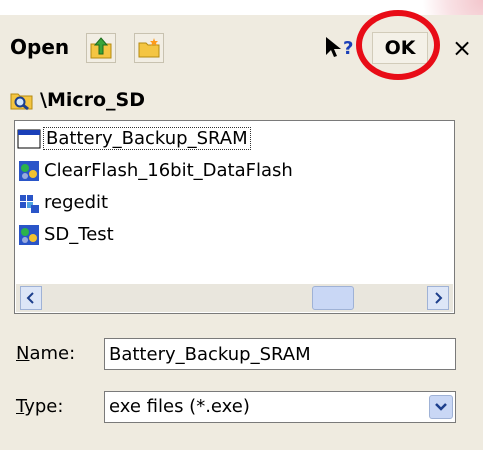  I want to click on chevron-down-icon, so click(441, 407).